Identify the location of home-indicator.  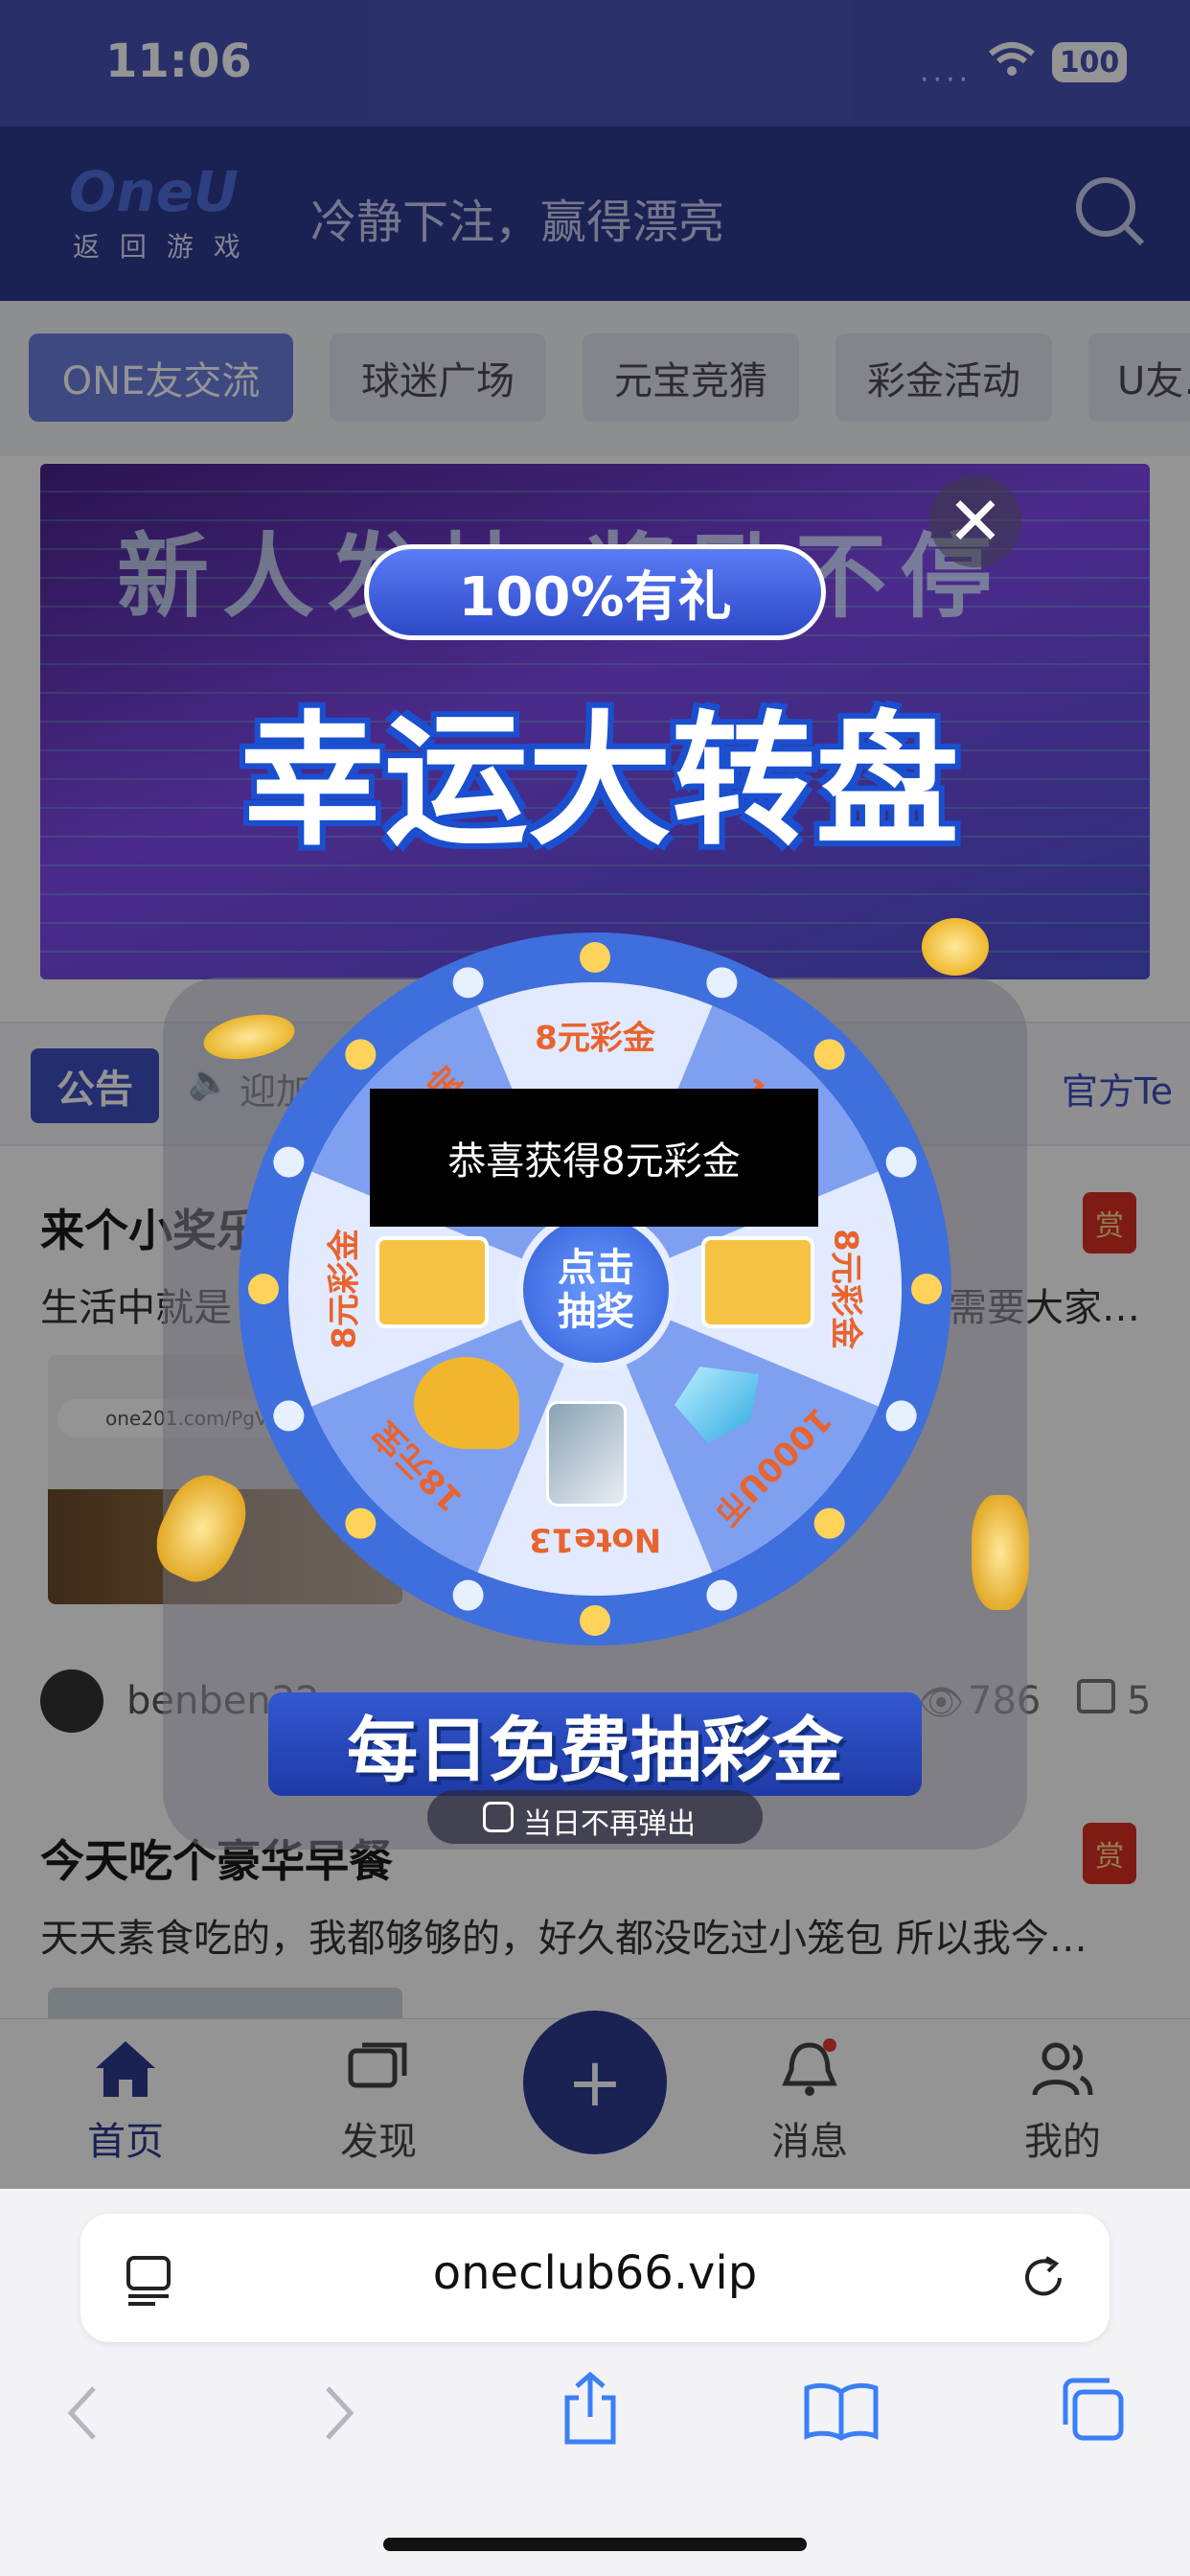
(595, 2544).